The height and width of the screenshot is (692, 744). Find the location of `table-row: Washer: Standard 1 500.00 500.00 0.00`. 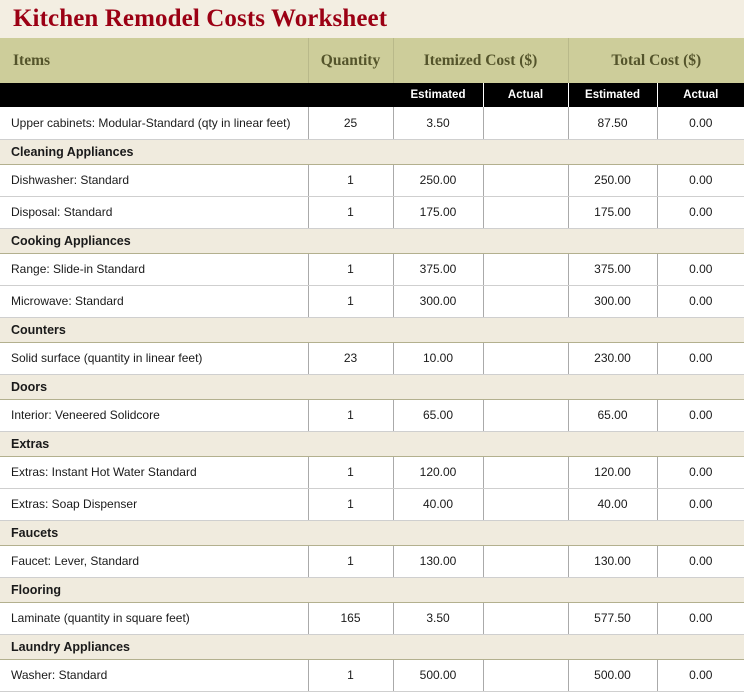

table-row: Washer: Standard 1 500.00 500.00 0.00 is located at coordinates (372, 675).